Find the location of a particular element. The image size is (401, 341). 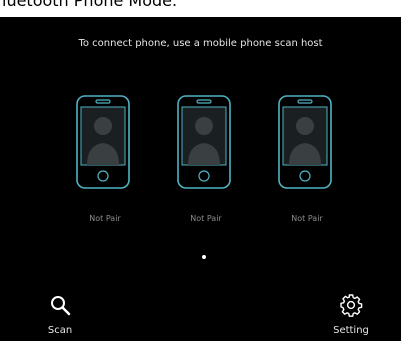

scan-button: Scan is located at coordinates (60, 315).